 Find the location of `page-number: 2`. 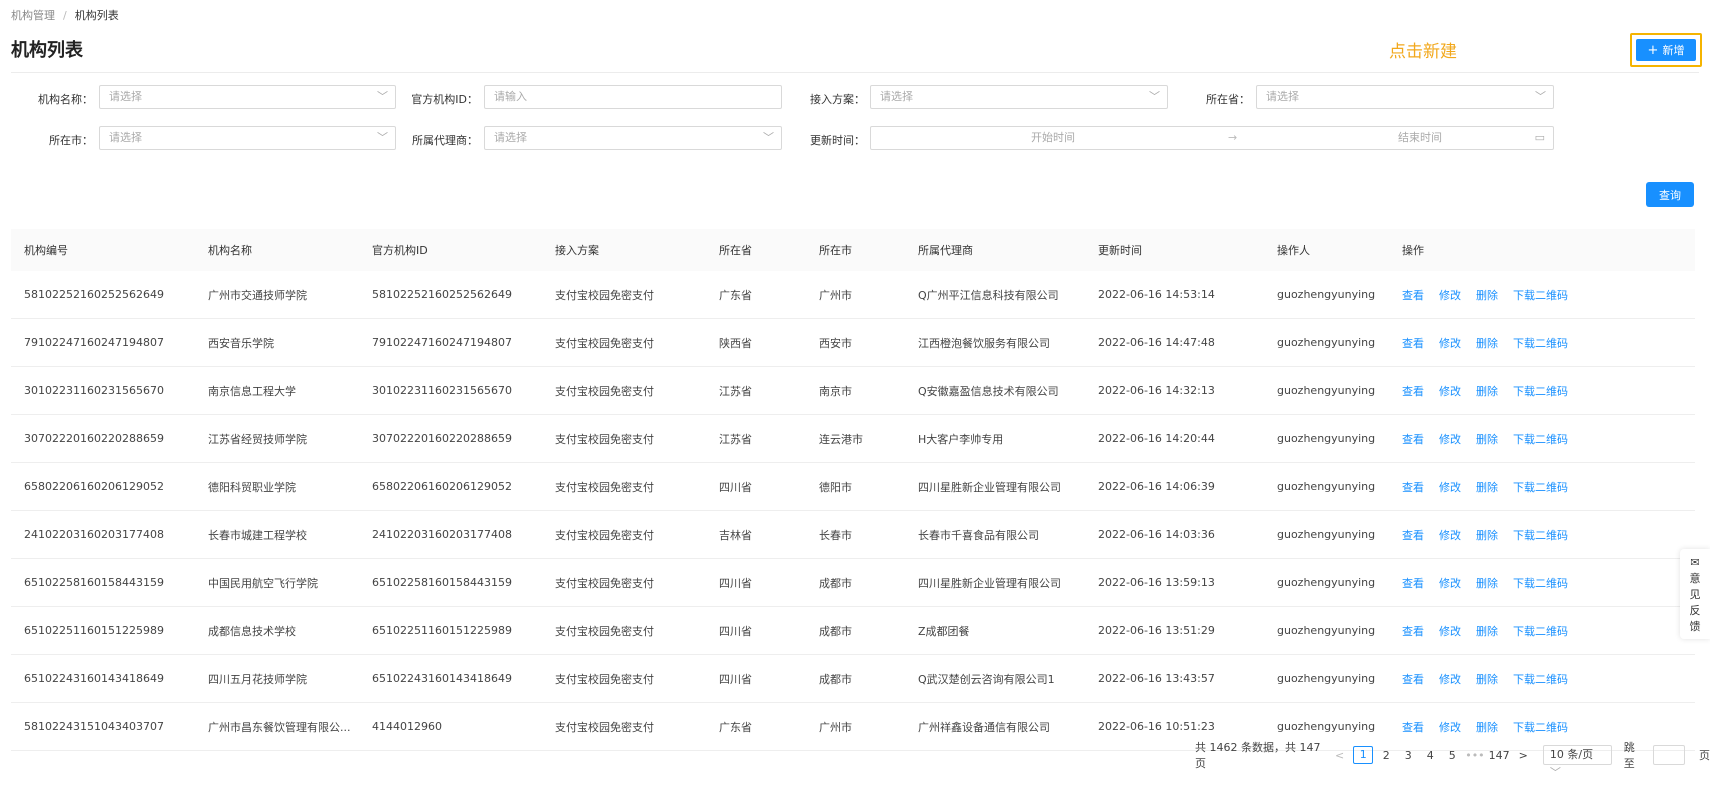

page-number: 2 is located at coordinates (1386, 755).